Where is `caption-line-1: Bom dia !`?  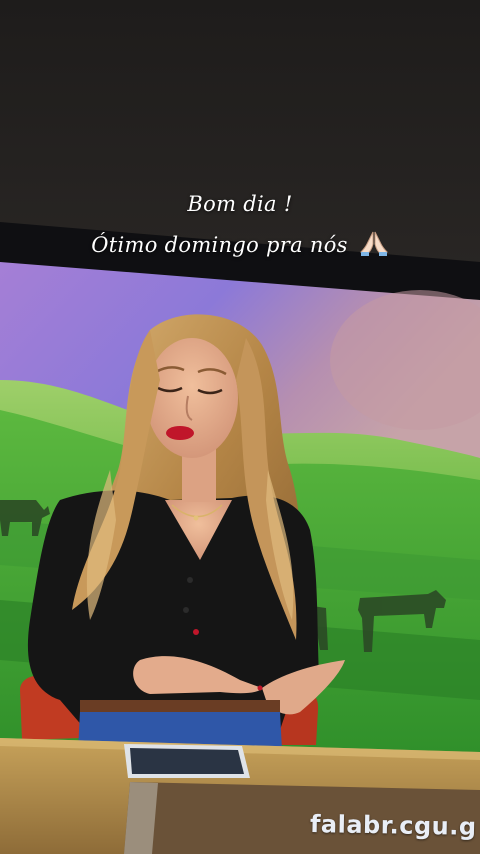 caption-line-1: Bom dia ! is located at coordinates (240, 204).